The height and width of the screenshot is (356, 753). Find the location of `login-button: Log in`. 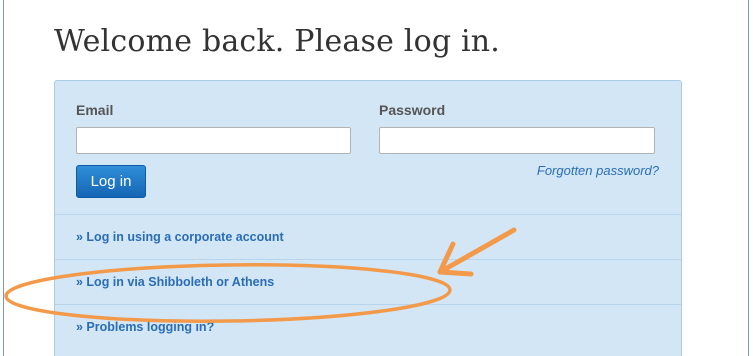

login-button: Log in is located at coordinates (111, 181).